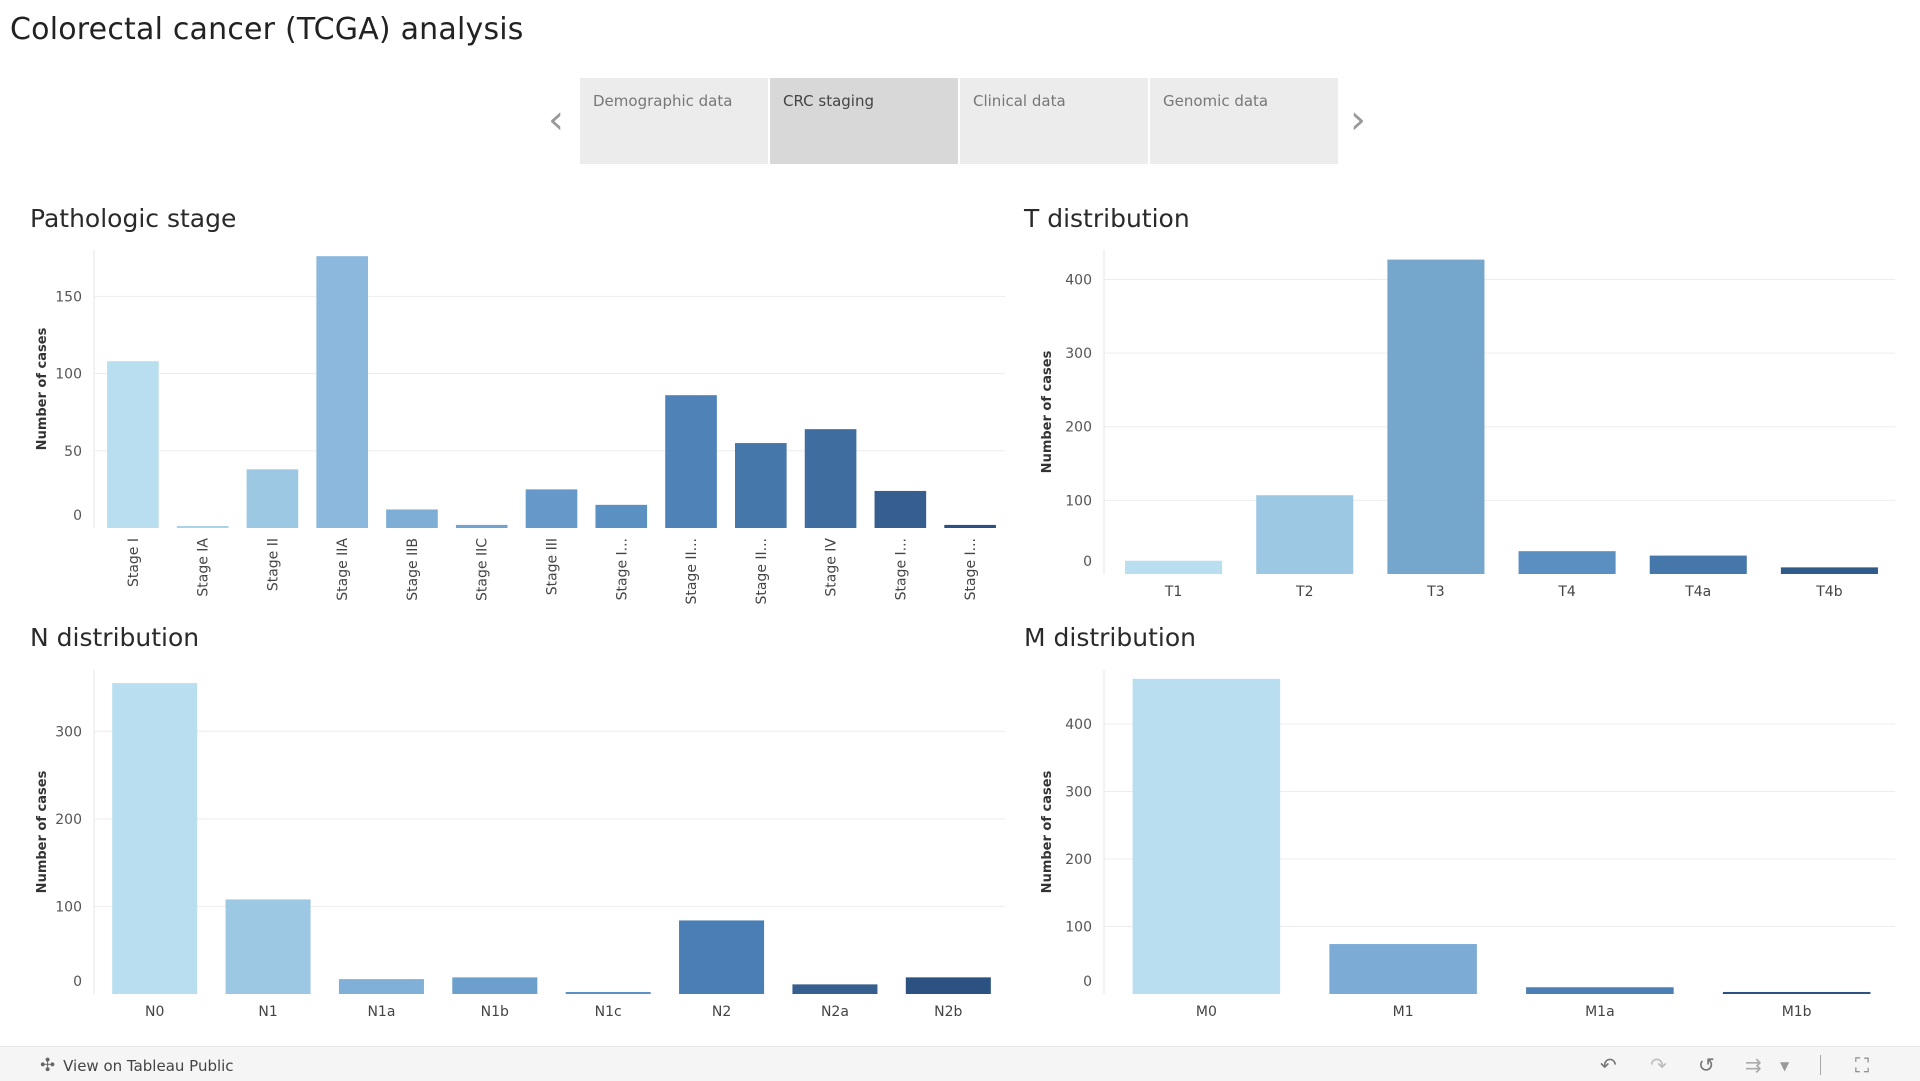 The height and width of the screenshot is (1081, 1920). What do you see at coordinates (674, 121) in the screenshot?
I see `tab-demographic-data: Demographic data` at bounding box center [674, 121].